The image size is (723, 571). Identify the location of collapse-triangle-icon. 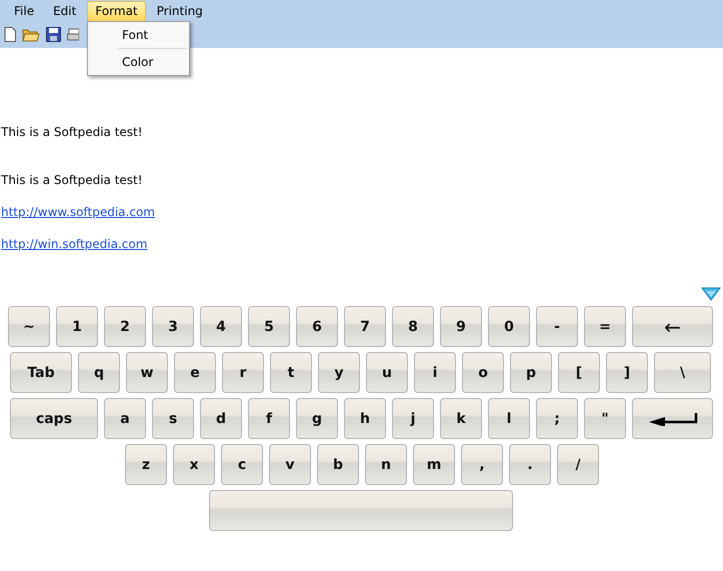
(711, 294).